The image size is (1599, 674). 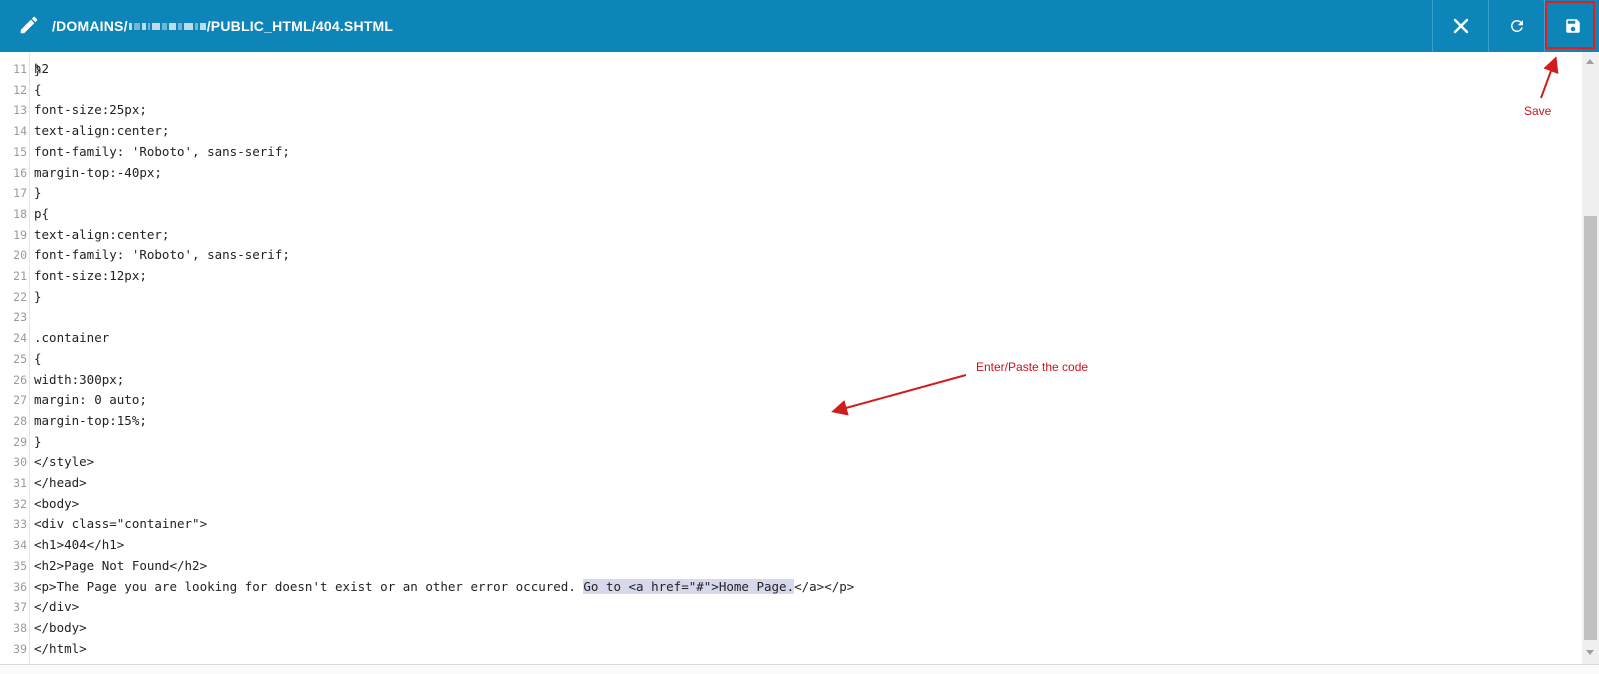 I want to click on line-number: 21, so click(x=20, y=276).